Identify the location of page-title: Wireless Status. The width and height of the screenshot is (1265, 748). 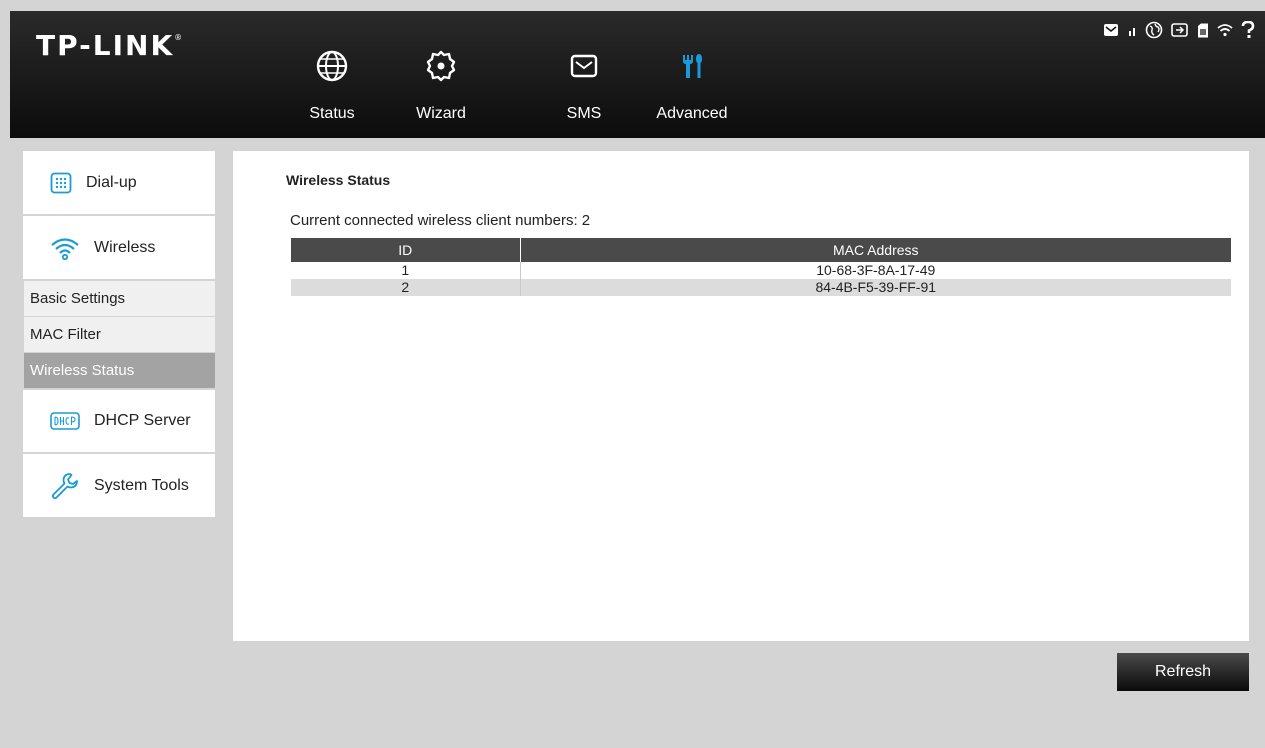
(338, 180).